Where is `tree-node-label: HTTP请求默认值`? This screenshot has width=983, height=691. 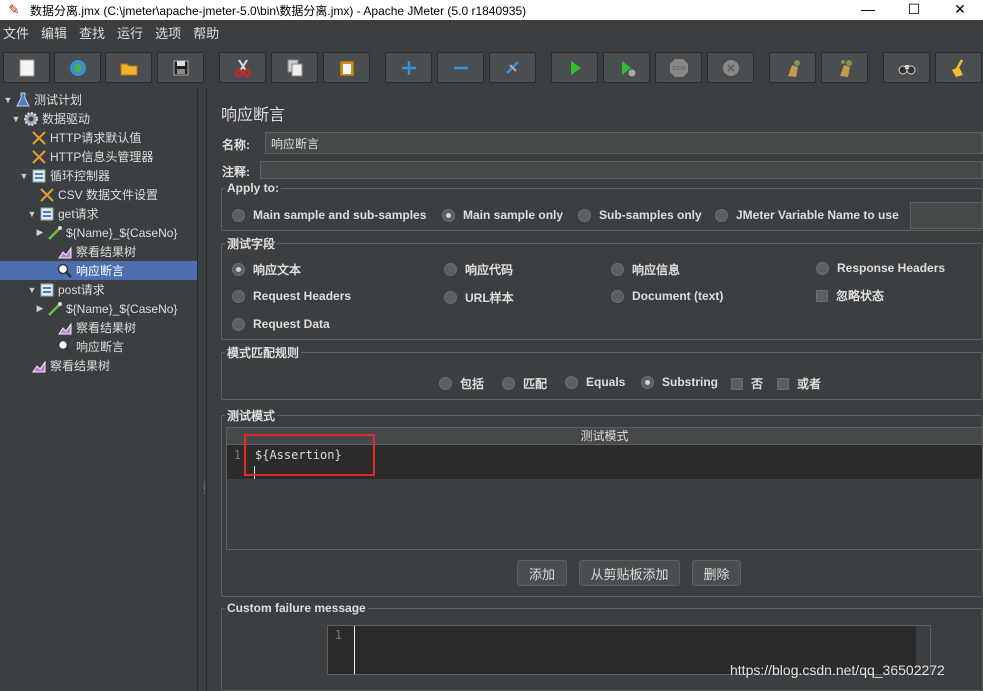 tree-node-label: HTTP请求默认值 is located at coordinates (96, 138).